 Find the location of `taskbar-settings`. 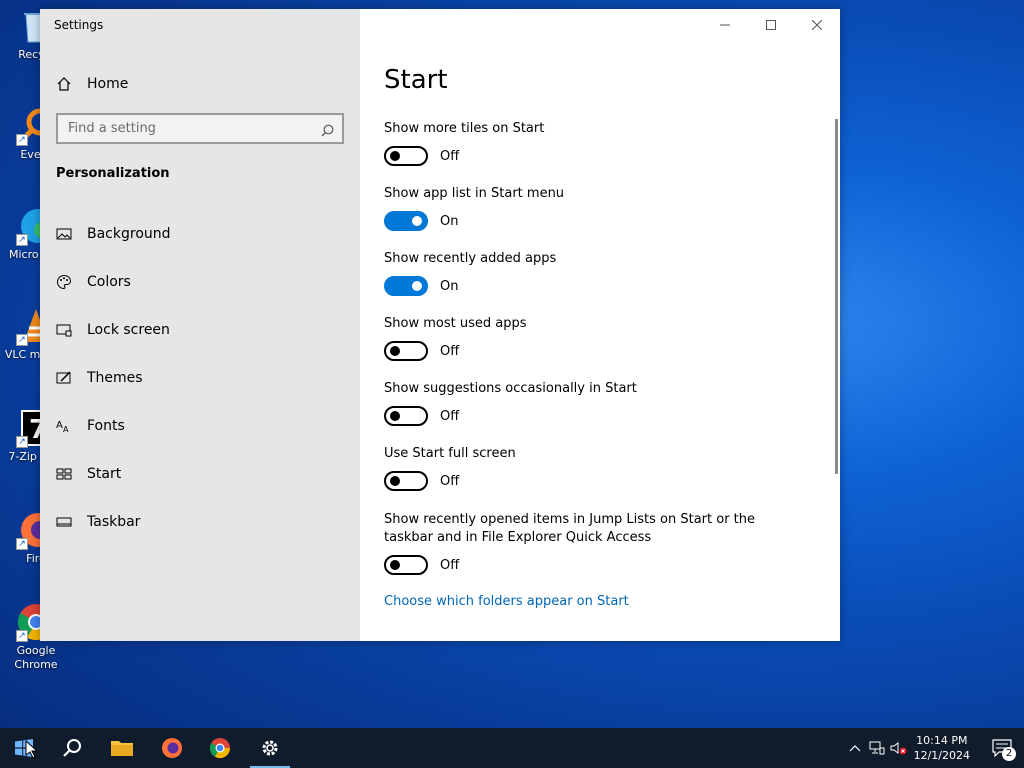

taskbar-settings is located at coordinates (270, 748).